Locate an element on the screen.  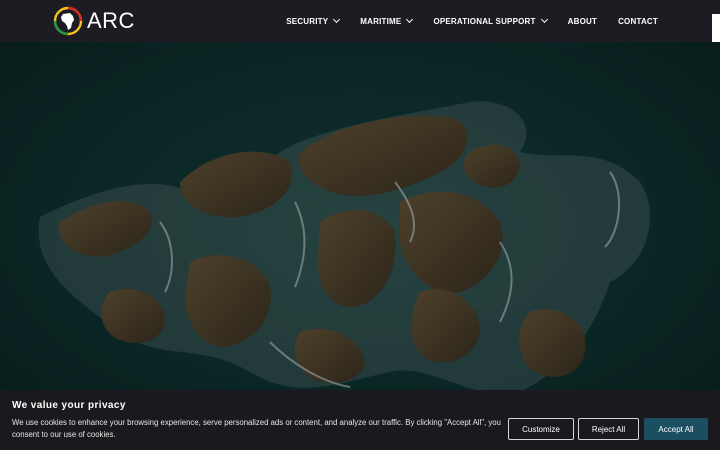
scrollbar-edge is located at coordinates (716, 28).